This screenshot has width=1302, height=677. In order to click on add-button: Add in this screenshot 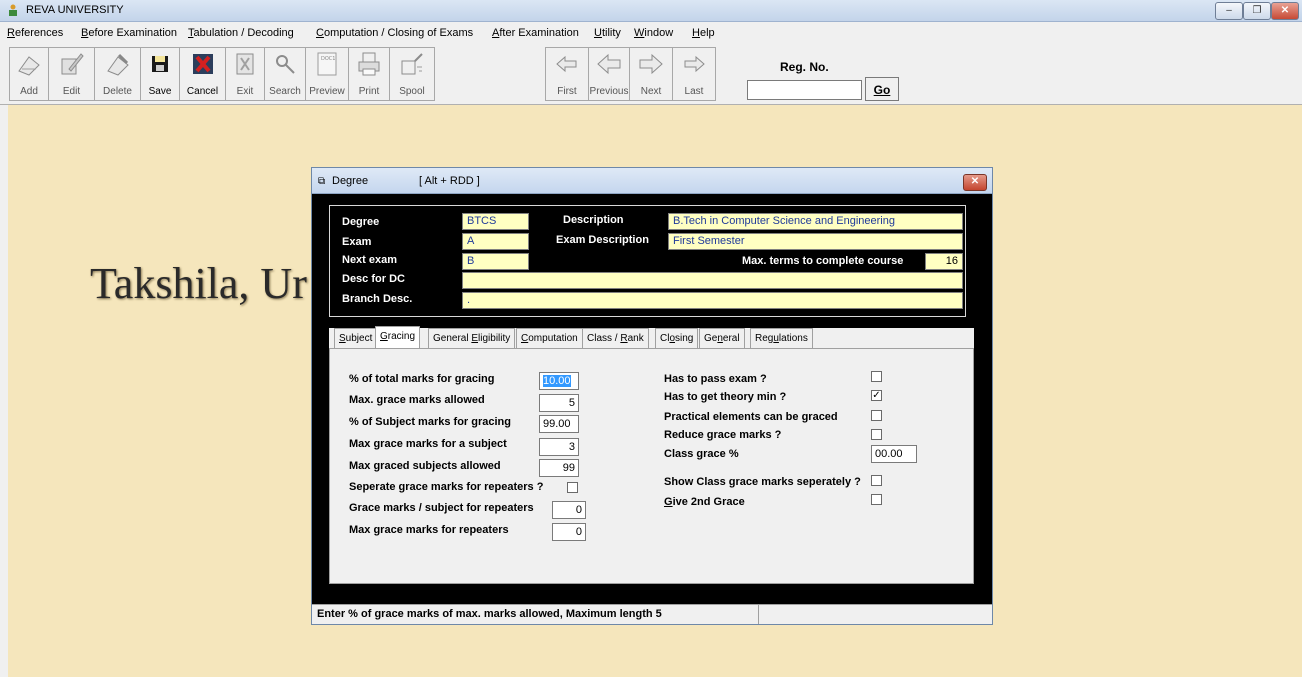, I will do `click(29, 74)`.